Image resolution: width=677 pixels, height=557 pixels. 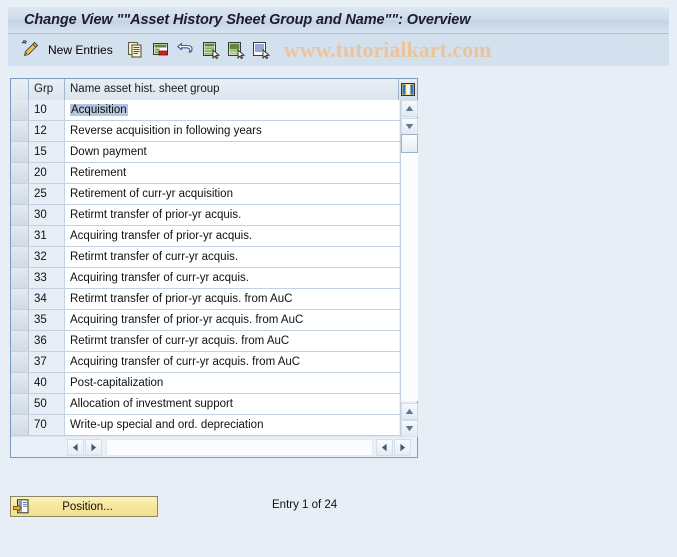 I want to click on table-row: 12 Reverse acquisition in following years, so click(x=206, y=131).